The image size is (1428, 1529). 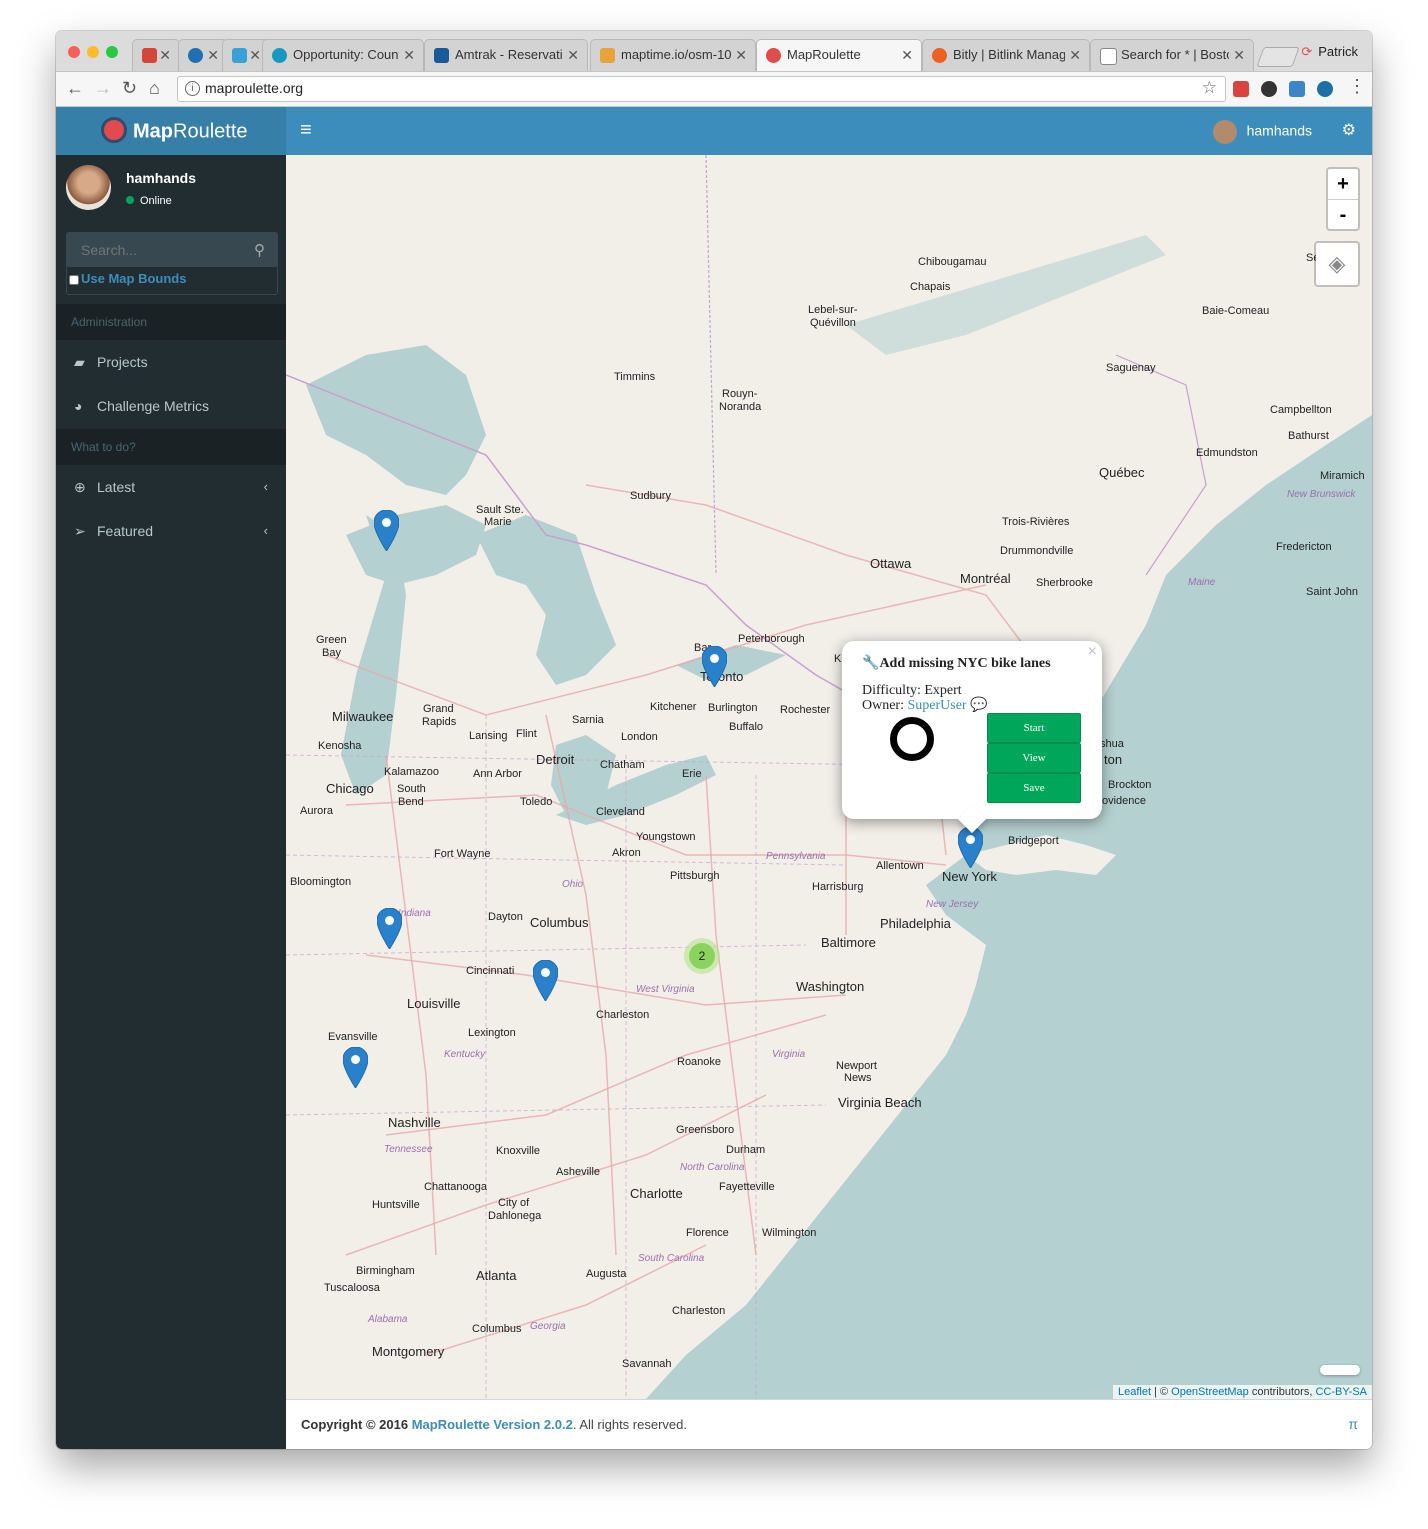 What do you see at coordinates (171, 362) in the screenshot?
I see `sidebar-item-projects: ▰ Projects` at bounding box center [171, 362].